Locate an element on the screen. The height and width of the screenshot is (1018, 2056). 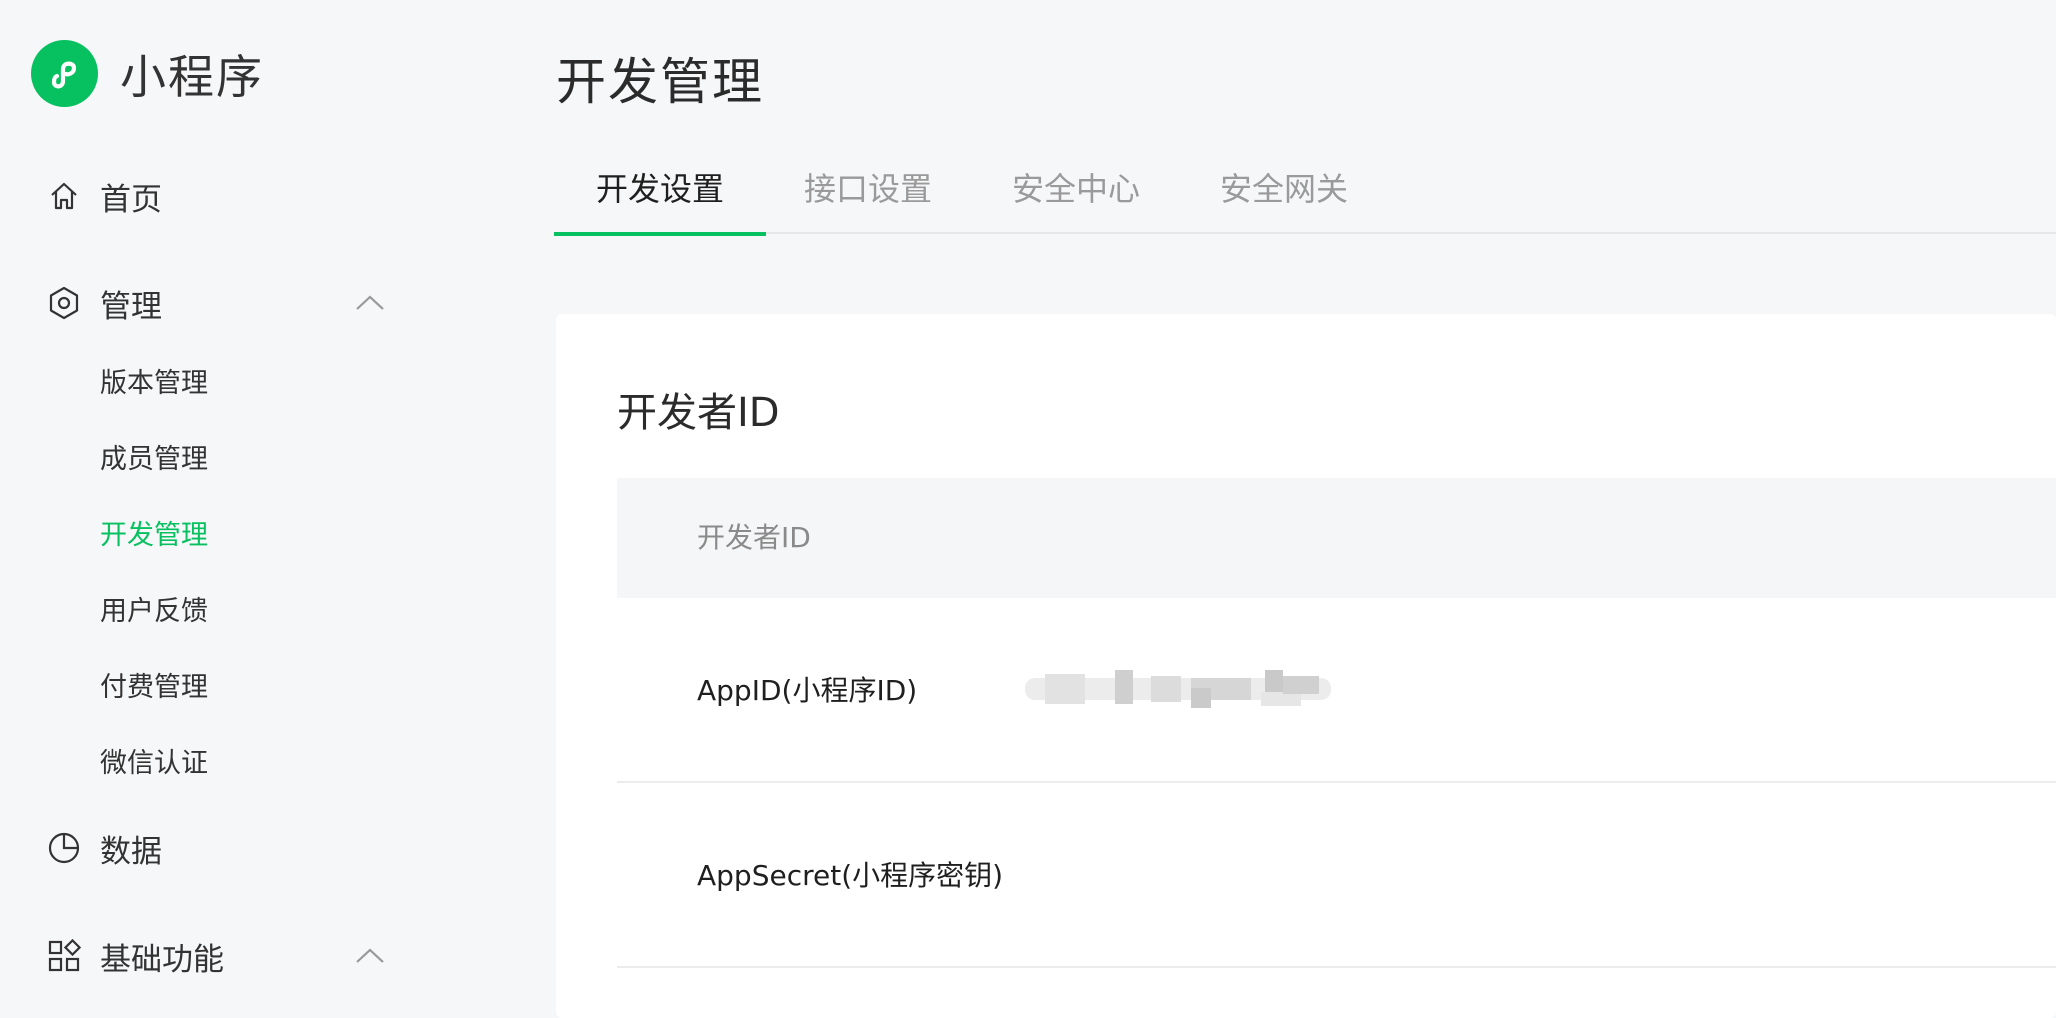
sidebar-subitem-payment: 付费管理 is located at coordinates (154, 688).